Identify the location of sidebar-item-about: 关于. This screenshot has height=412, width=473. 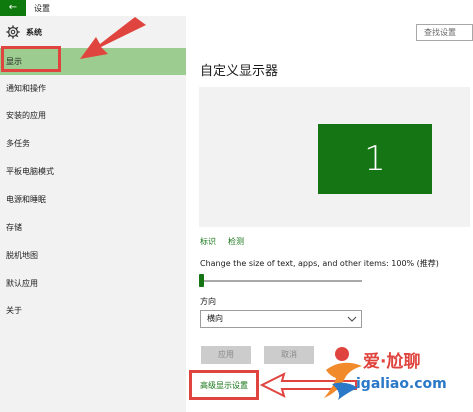
(93, 310).